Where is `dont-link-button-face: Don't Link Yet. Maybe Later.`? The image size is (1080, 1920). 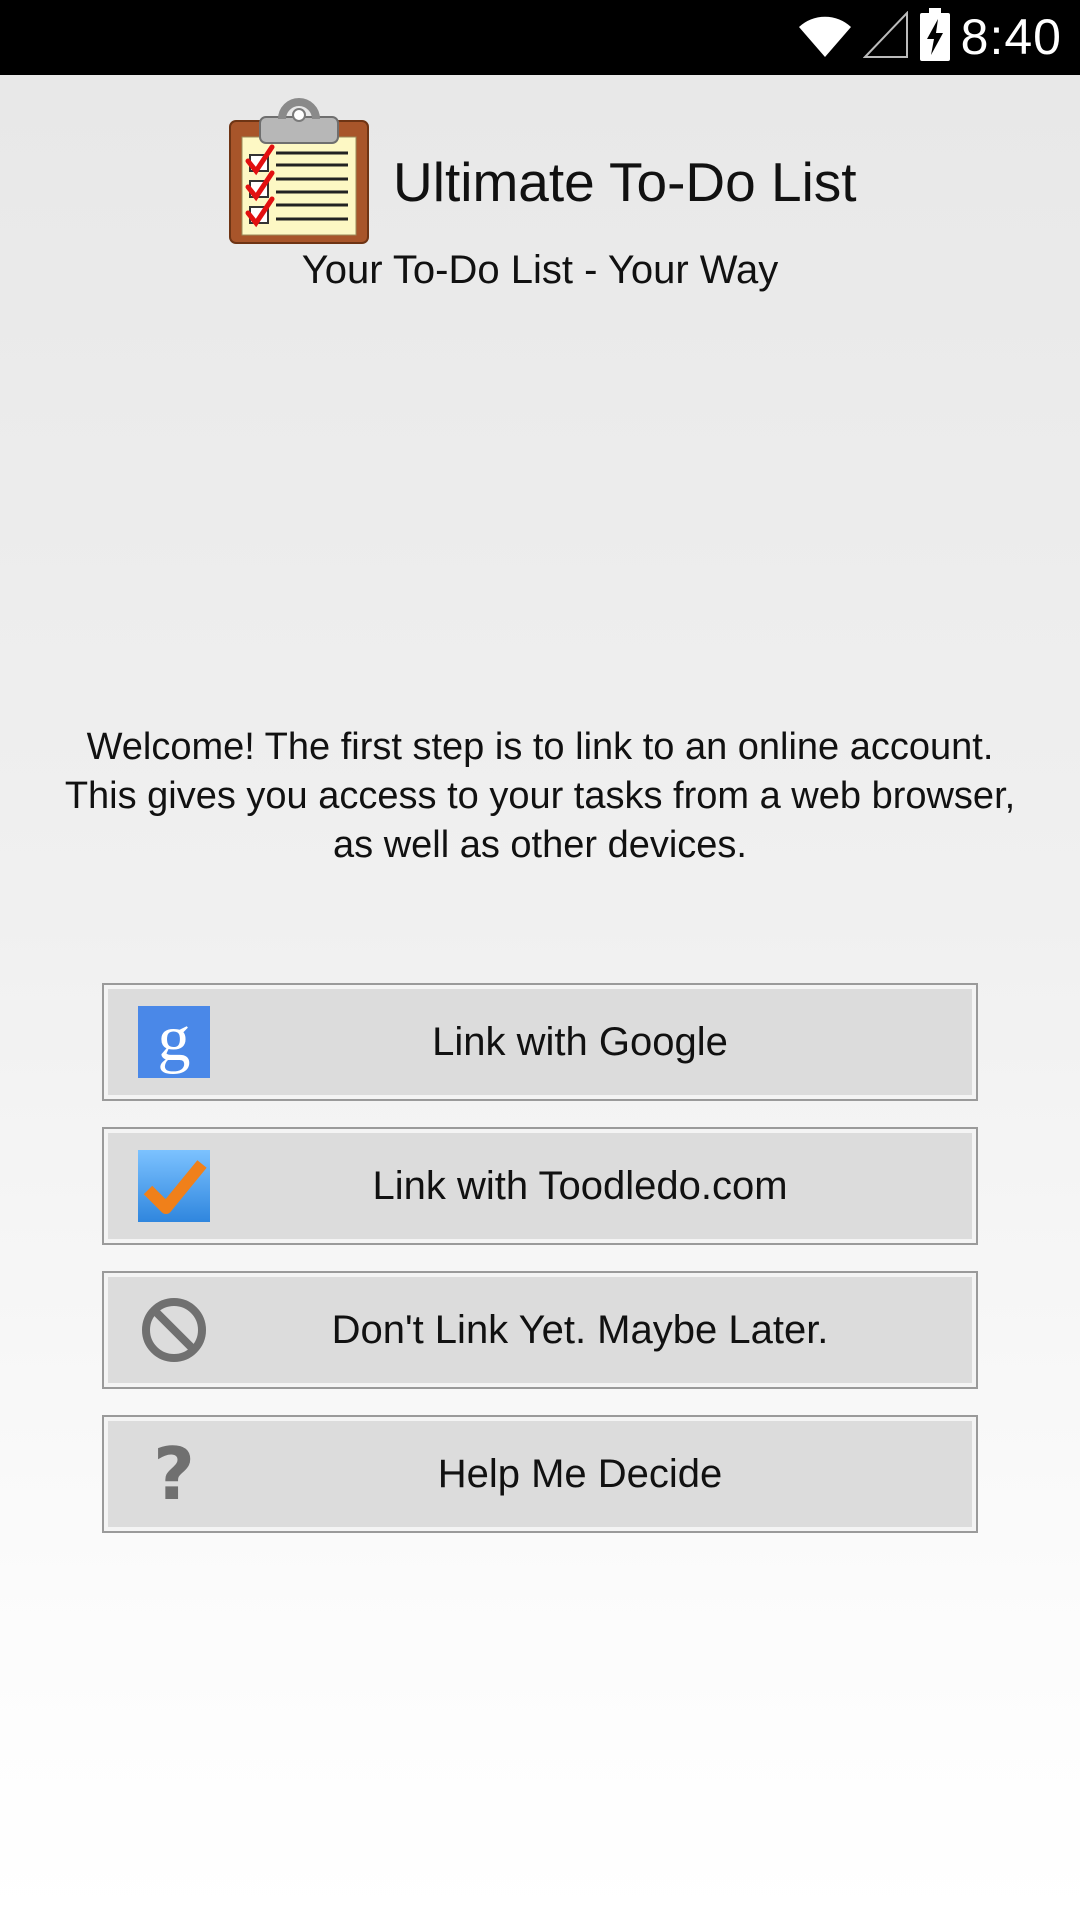 dont-link-button-face: Don't Link Yet. Maybe Later. is located at coordinates (540, 1330).